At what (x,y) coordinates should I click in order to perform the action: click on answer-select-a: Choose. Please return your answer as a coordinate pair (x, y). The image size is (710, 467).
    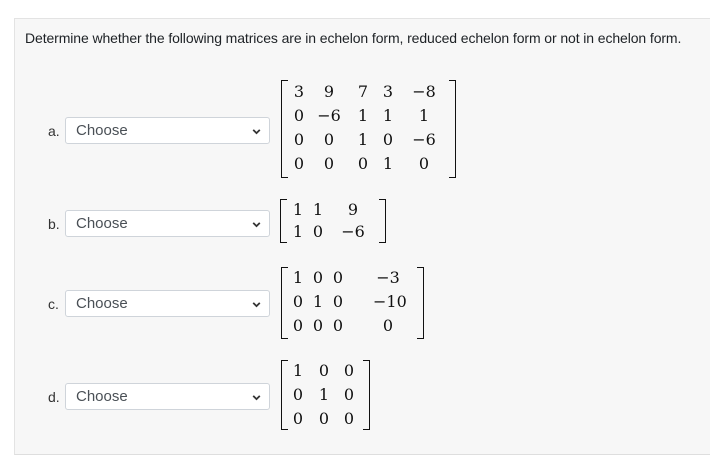
    Looking at the image, I should click on (167, 130).